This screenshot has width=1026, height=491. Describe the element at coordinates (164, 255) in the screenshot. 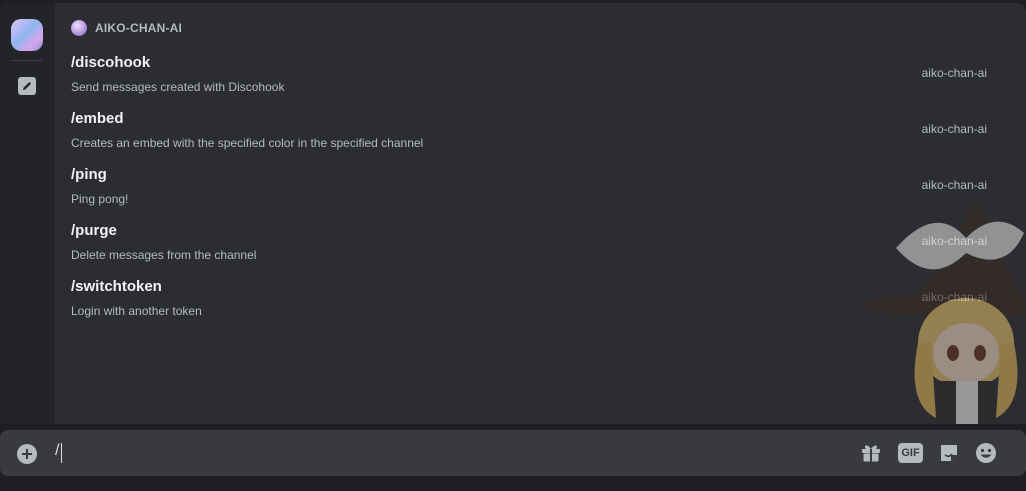

I see `command-description: Delete messages from the channel` at that location.